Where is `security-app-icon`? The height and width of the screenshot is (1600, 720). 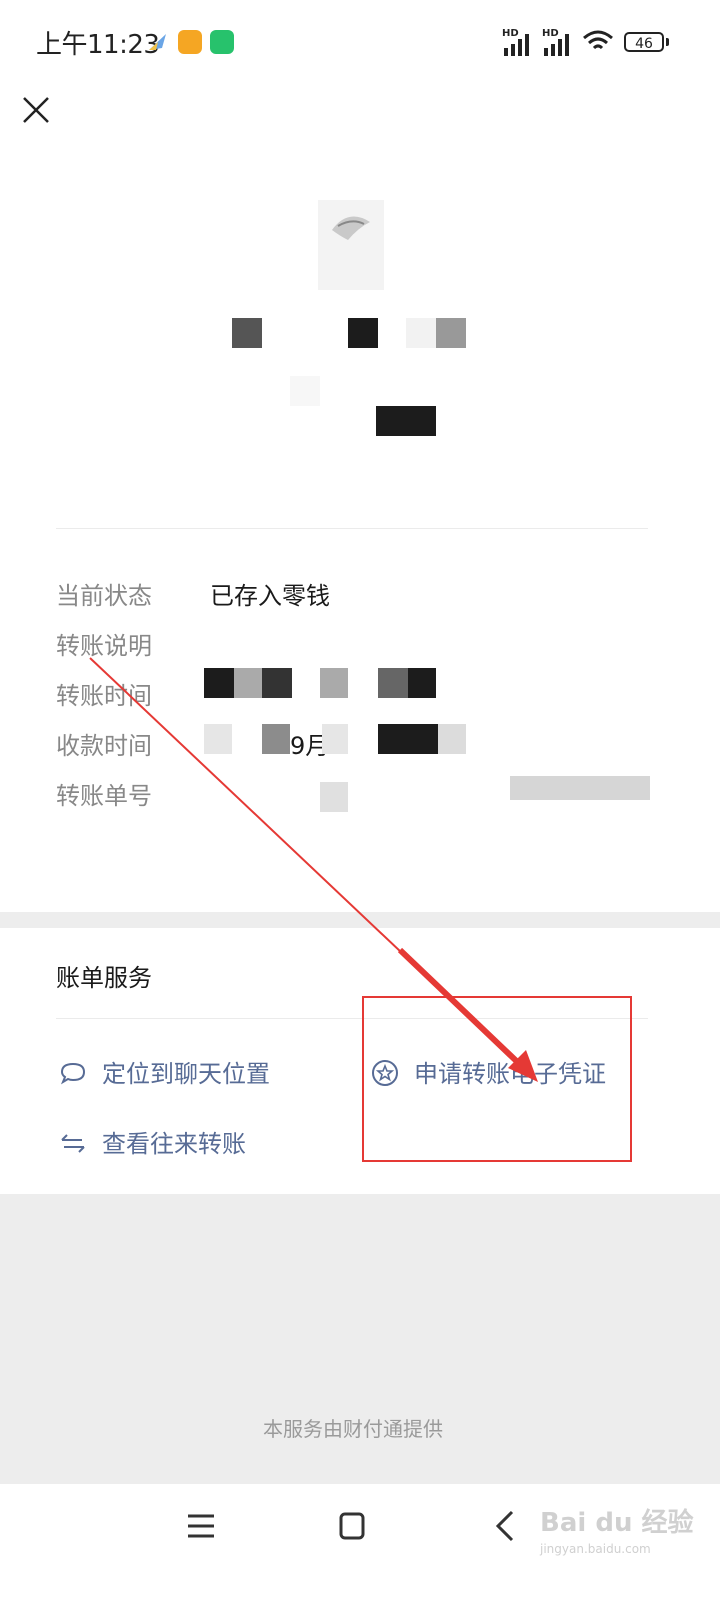
security-app-icon is located at coordinates (222, 42).